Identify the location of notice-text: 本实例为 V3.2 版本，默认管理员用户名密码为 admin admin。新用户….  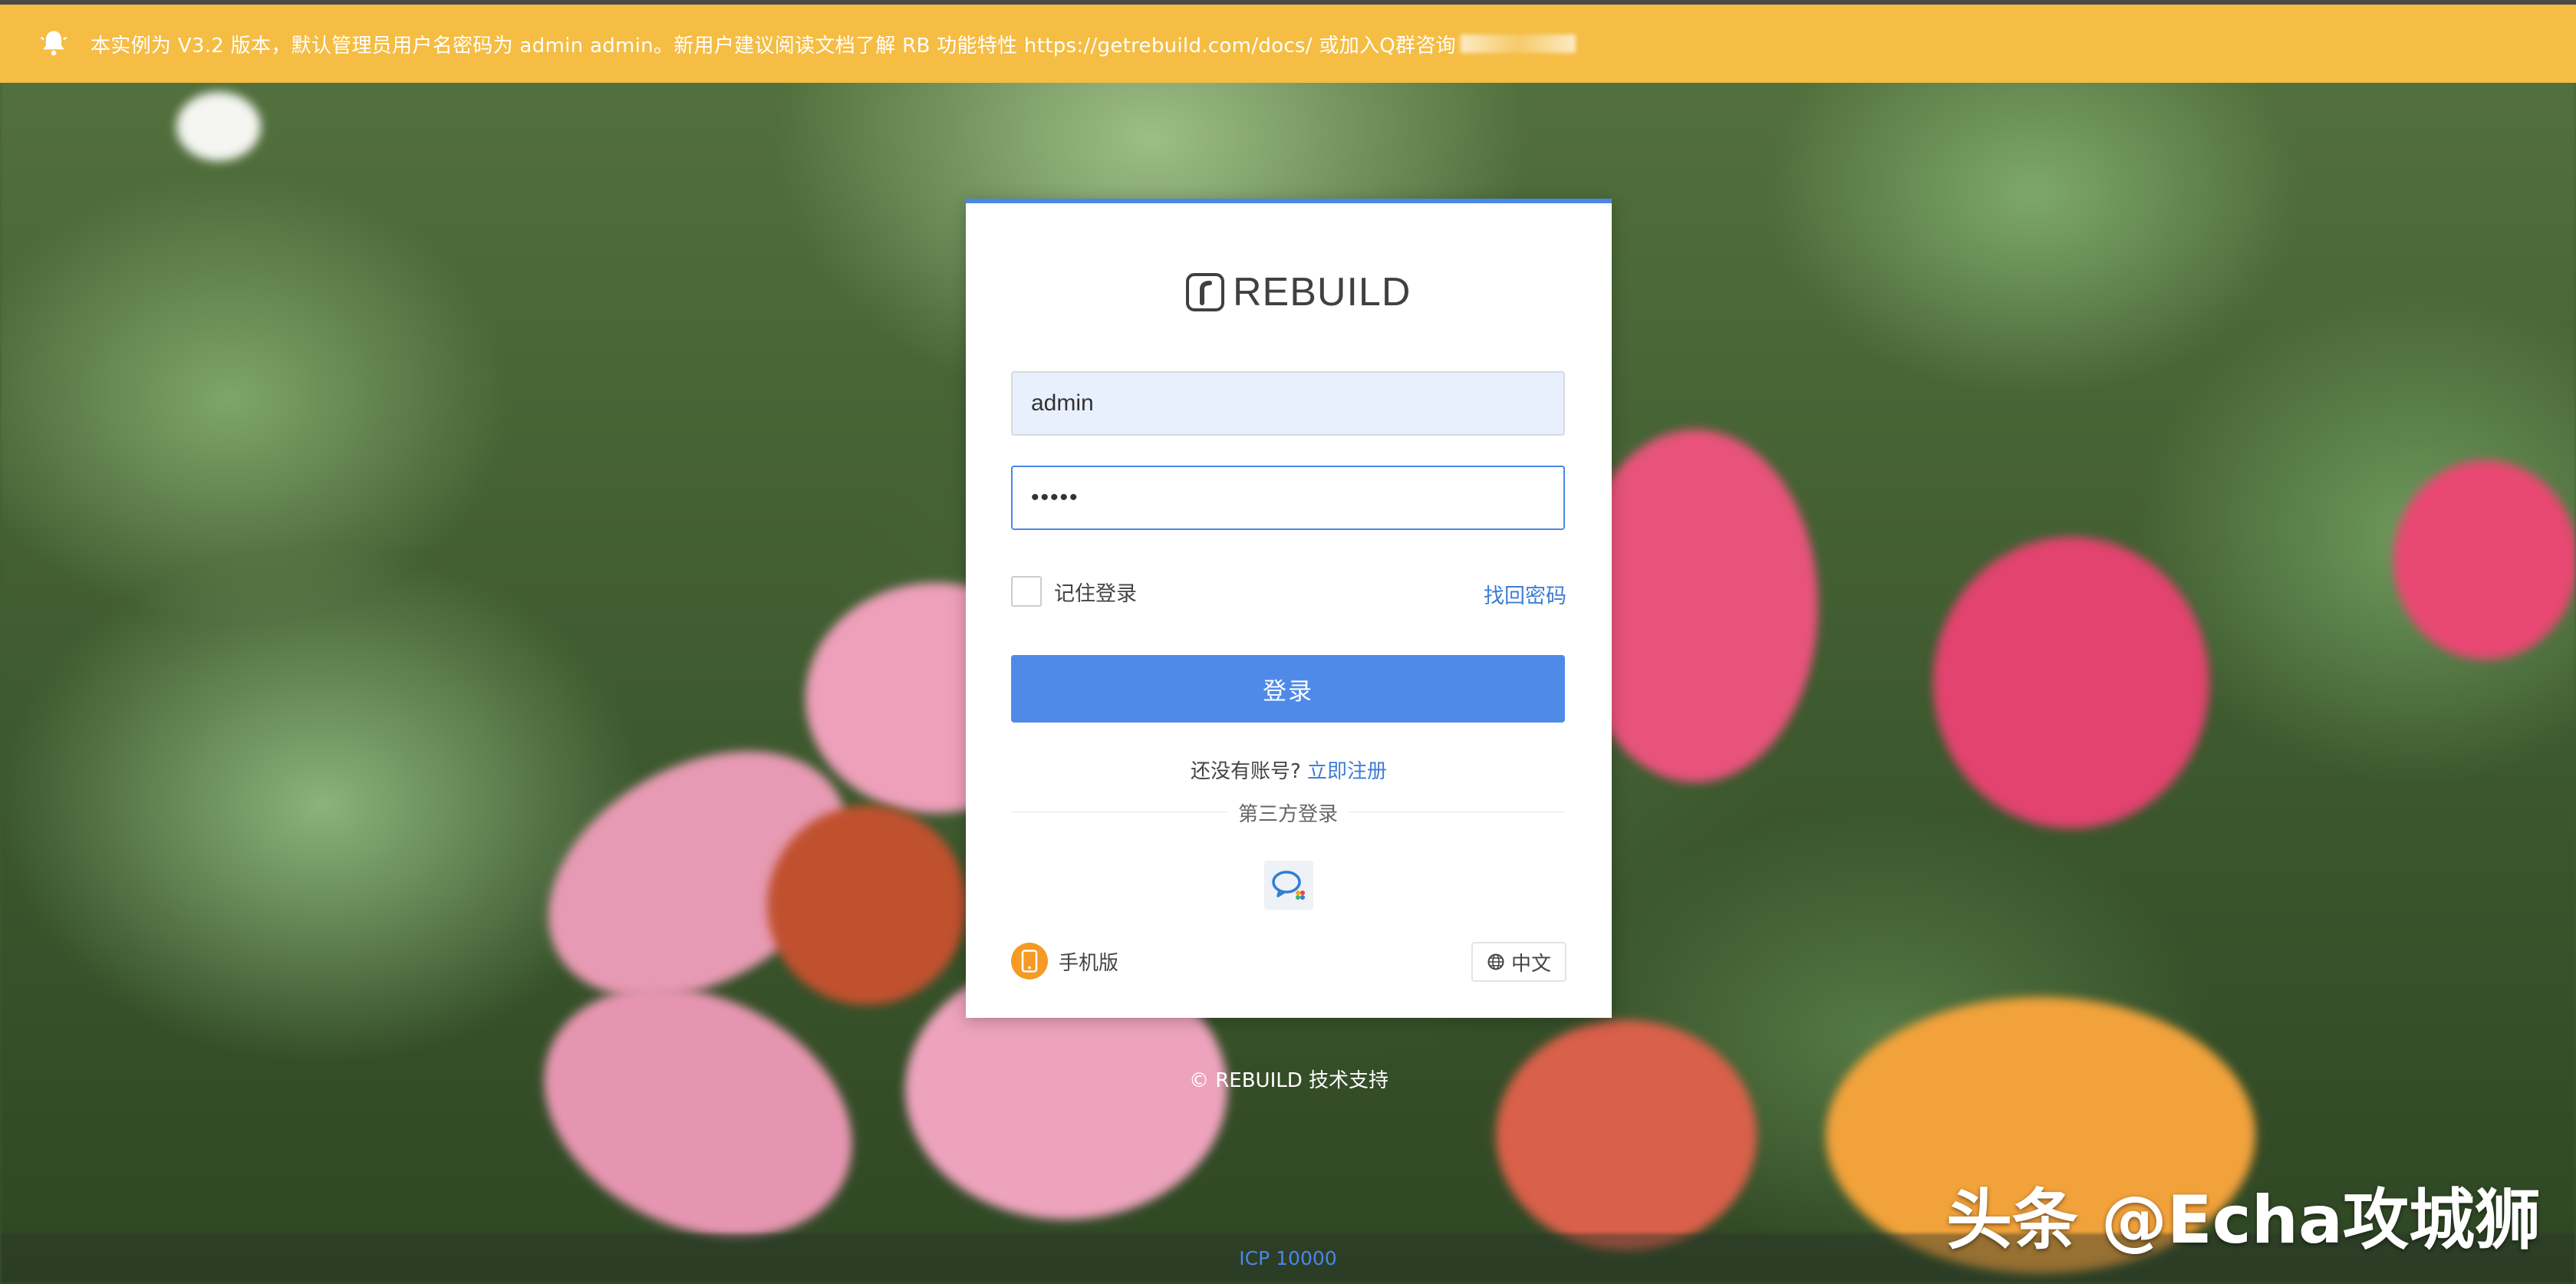
(773, 46).